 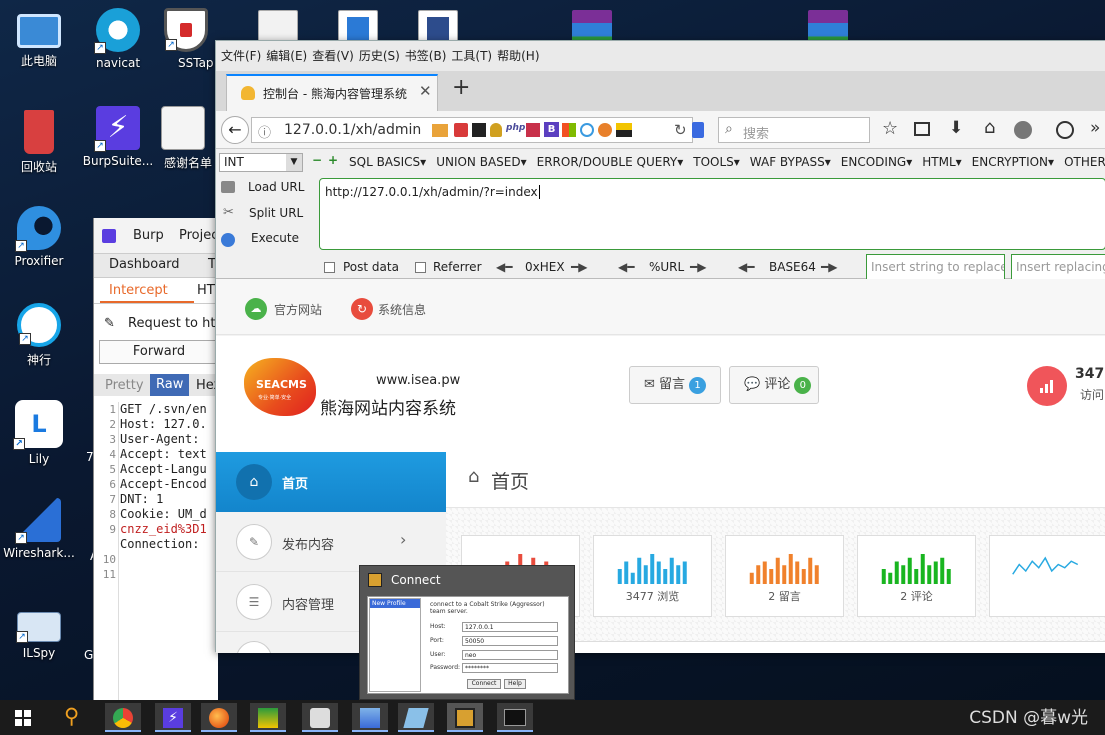 I want to click on desktop-icon-thanks: 感谢名单, so click(x=183, y=138).